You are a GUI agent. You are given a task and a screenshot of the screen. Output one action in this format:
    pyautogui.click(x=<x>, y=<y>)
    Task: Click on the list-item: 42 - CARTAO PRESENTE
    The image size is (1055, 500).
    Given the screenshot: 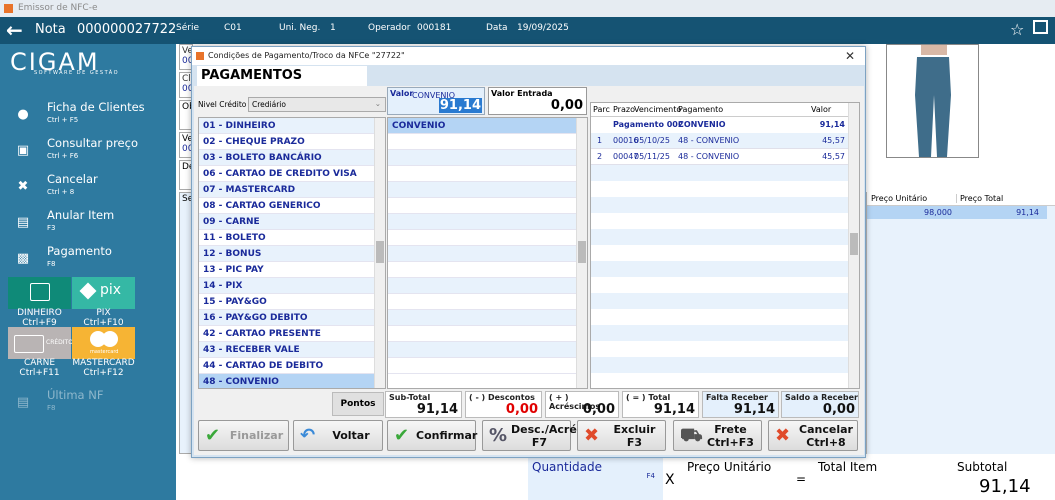 What is the action you would take?
    pyautogui.click(x=292, y=334)
    